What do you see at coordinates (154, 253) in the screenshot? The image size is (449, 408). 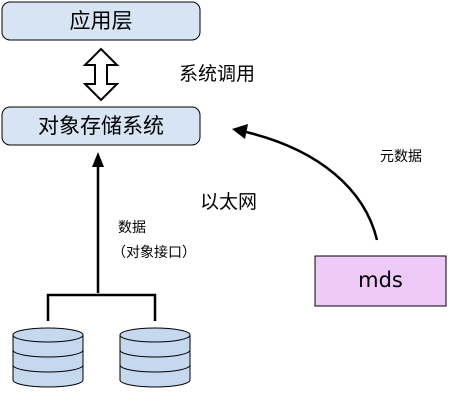 I see `object-interface-label: （对象接口）` at bounding box center [154, 253].